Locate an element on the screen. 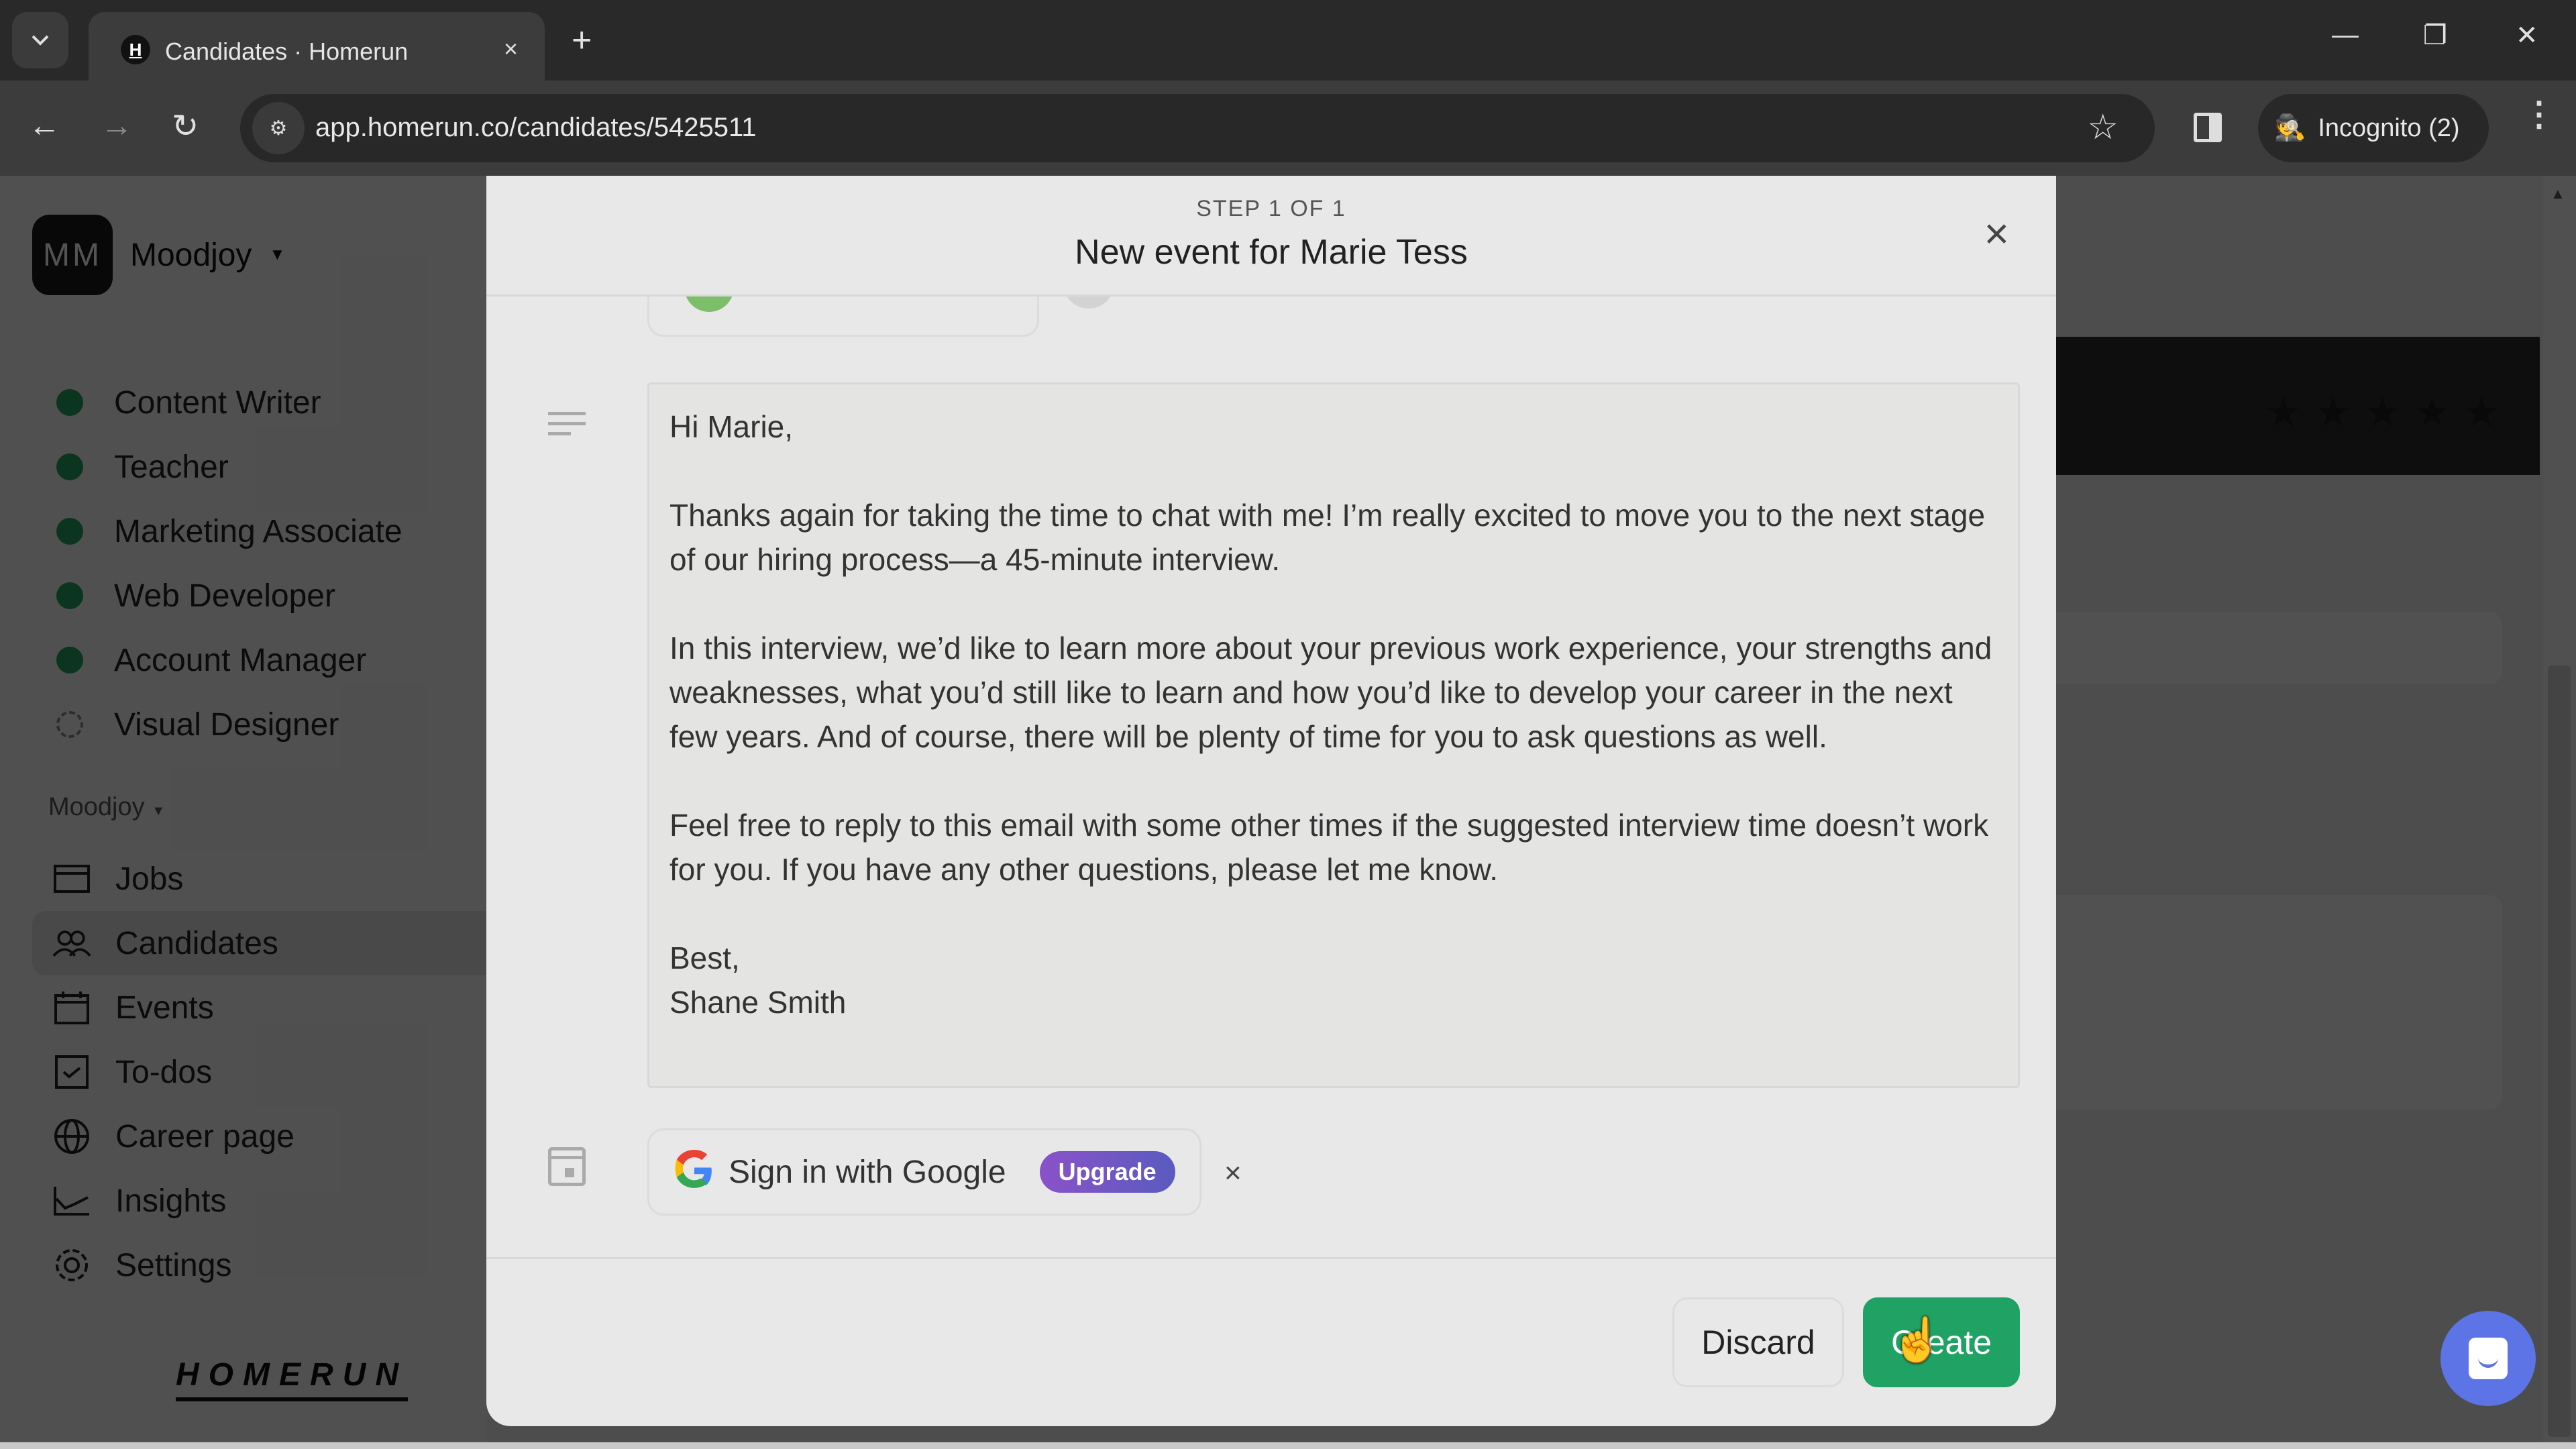  browser-tab: H Candidates · Homerun × is located at coordinates (317, 46).